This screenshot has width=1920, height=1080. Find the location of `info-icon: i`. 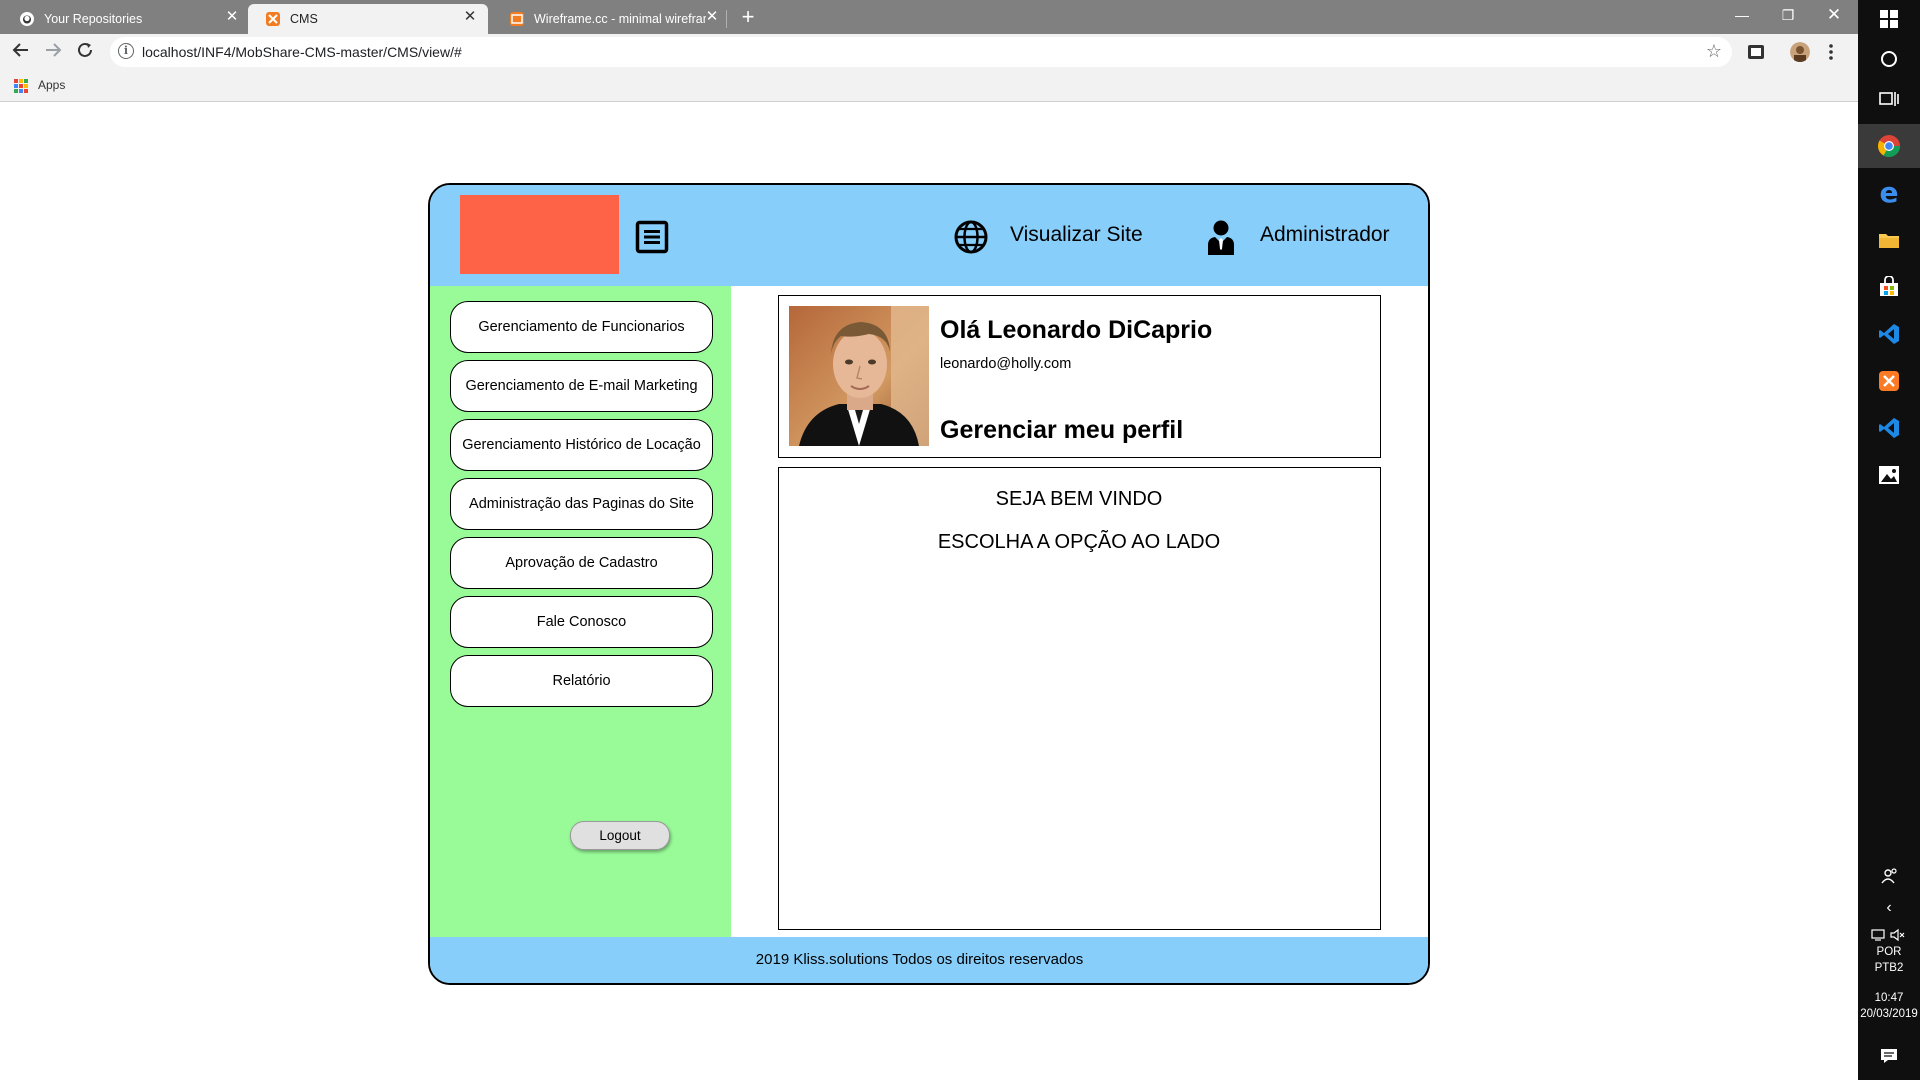

info-icon: i is located at coordinates (126, 51).